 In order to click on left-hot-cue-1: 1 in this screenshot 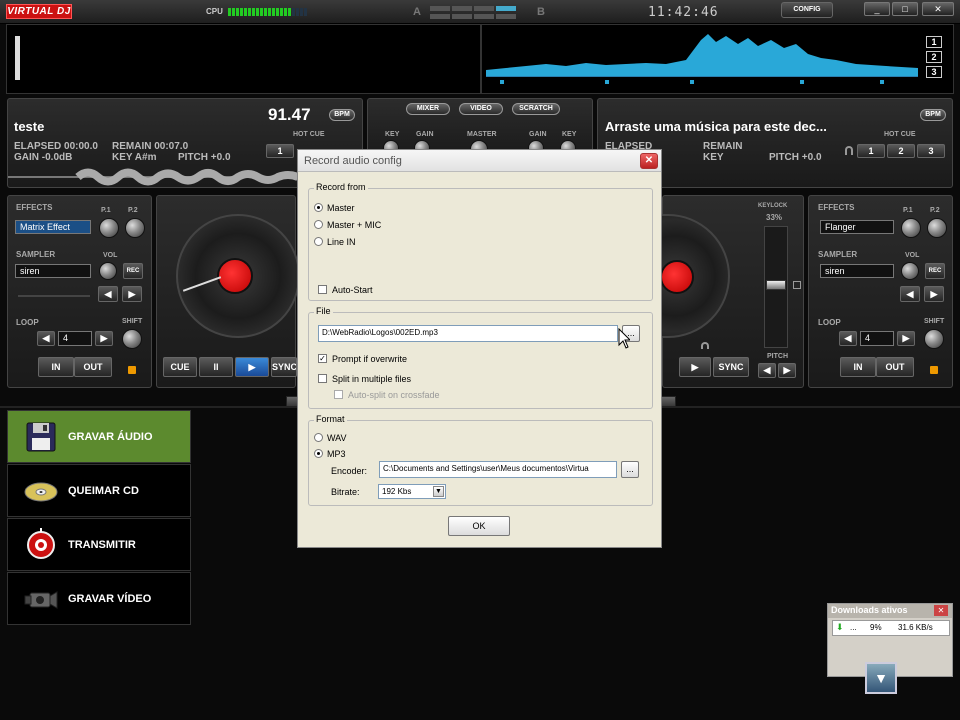, I will do `click(280, 151)`.